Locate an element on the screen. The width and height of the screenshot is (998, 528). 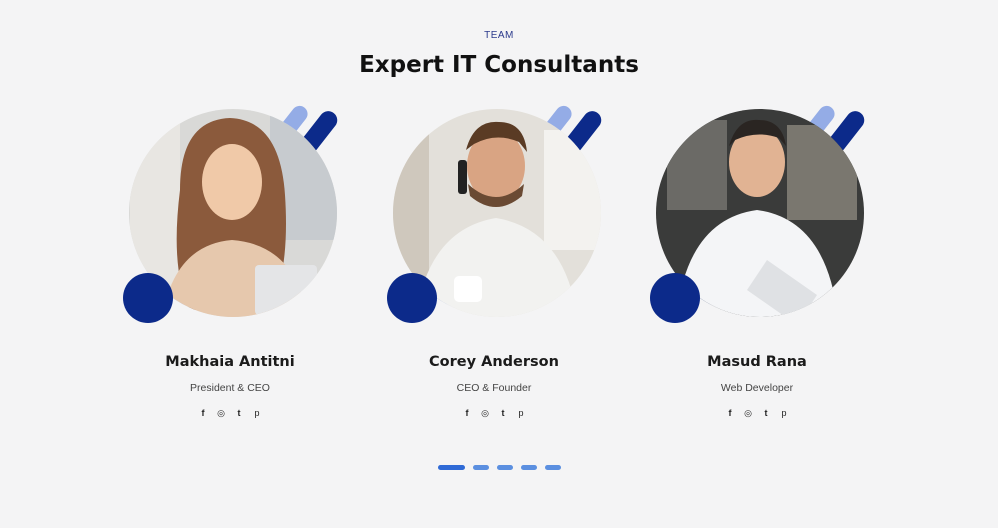
member-role: CEO & Founder is located at coordinates (494, 388).